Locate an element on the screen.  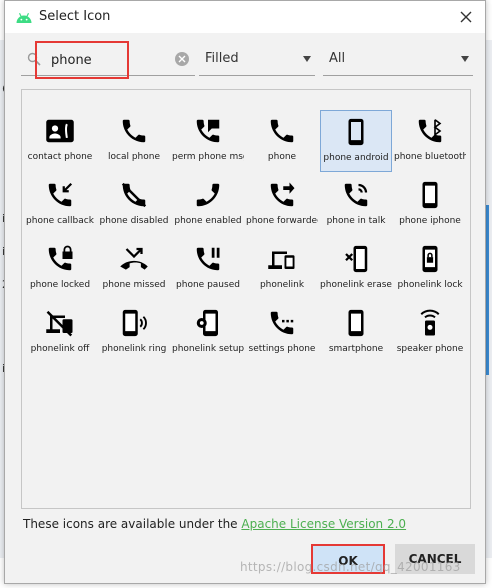
perm-phone-msg-icon is located at coordinates (208, 131).